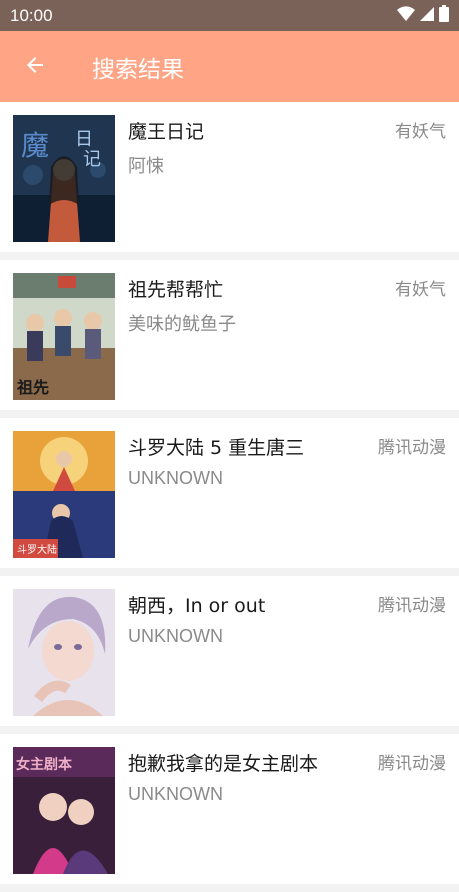 Image resolution: width=459 pixels, height=892 pixels. I want to click on comic-author: 美味的鱿鱼子, so click(182, 324).